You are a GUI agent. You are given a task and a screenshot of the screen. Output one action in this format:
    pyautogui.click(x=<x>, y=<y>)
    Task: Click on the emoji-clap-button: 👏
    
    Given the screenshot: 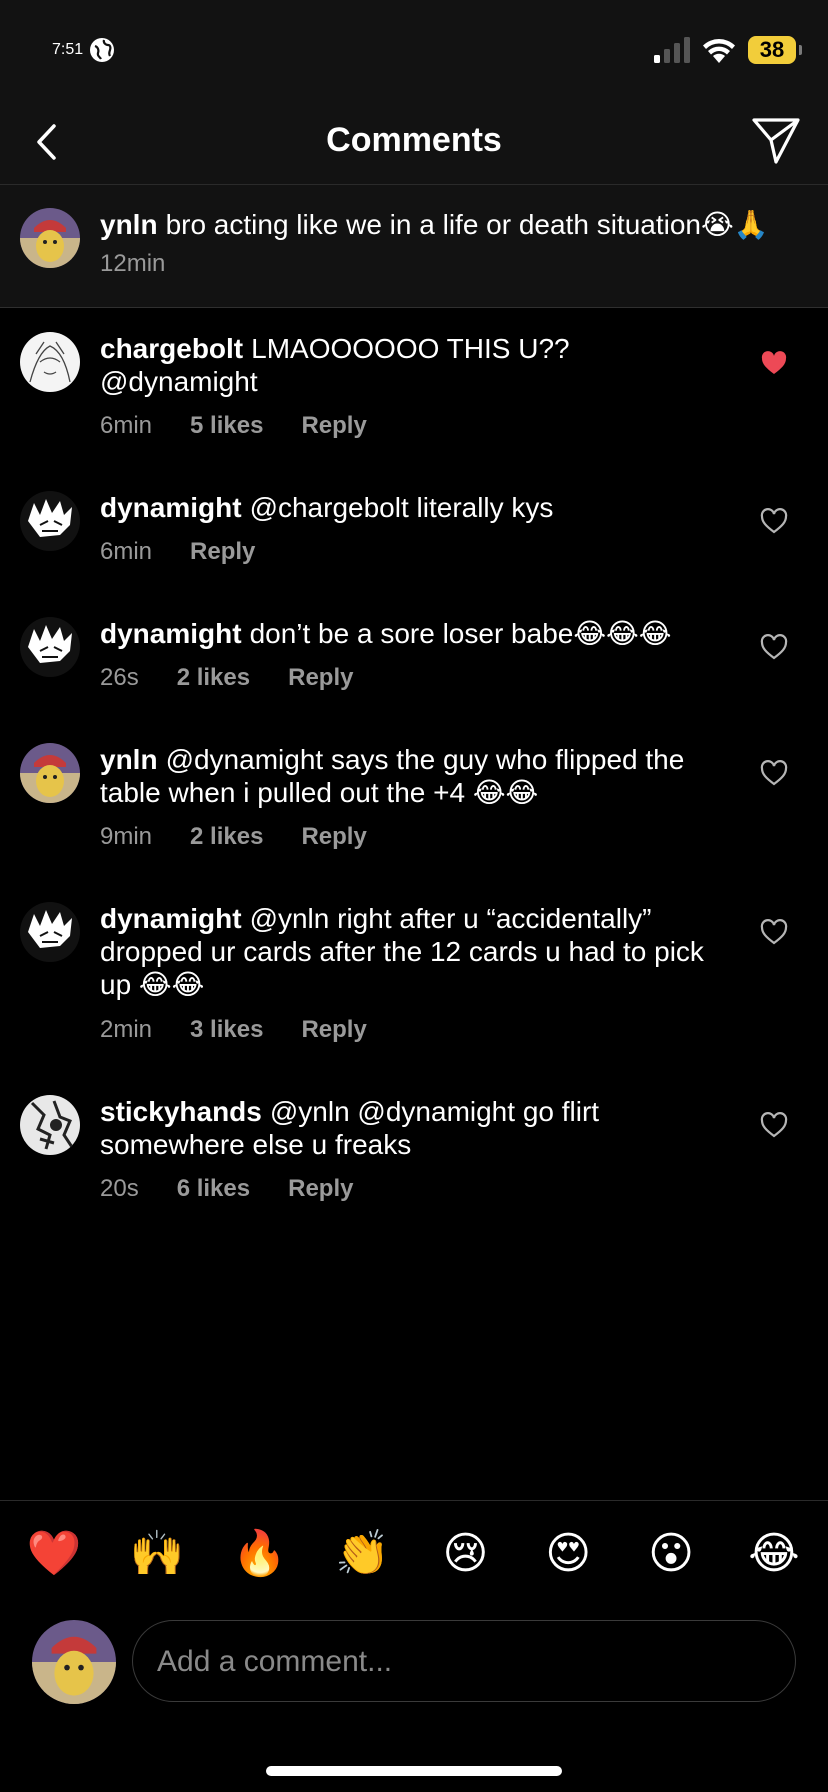 What is the action you would take?
    pyautogui.click(x=363, y=1554)
    